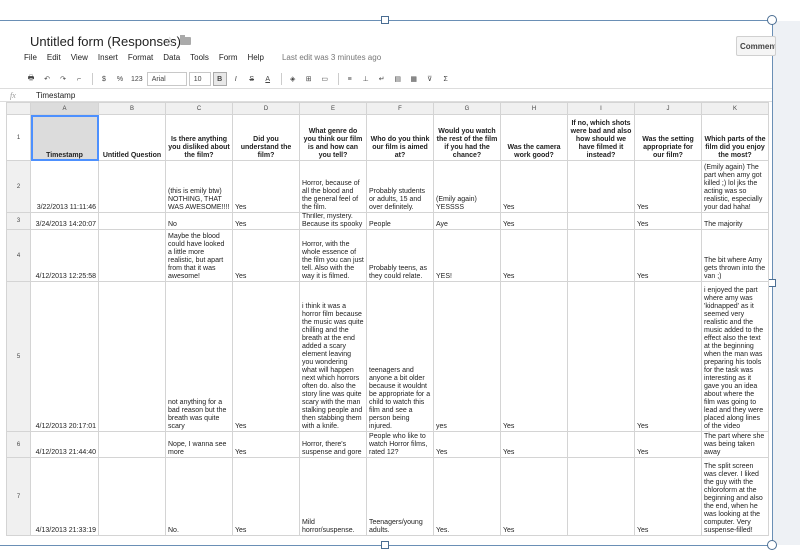 The height and width of the screenshot is (552, 800). I want to click on resize-handle-top-right, so click(772, 20).